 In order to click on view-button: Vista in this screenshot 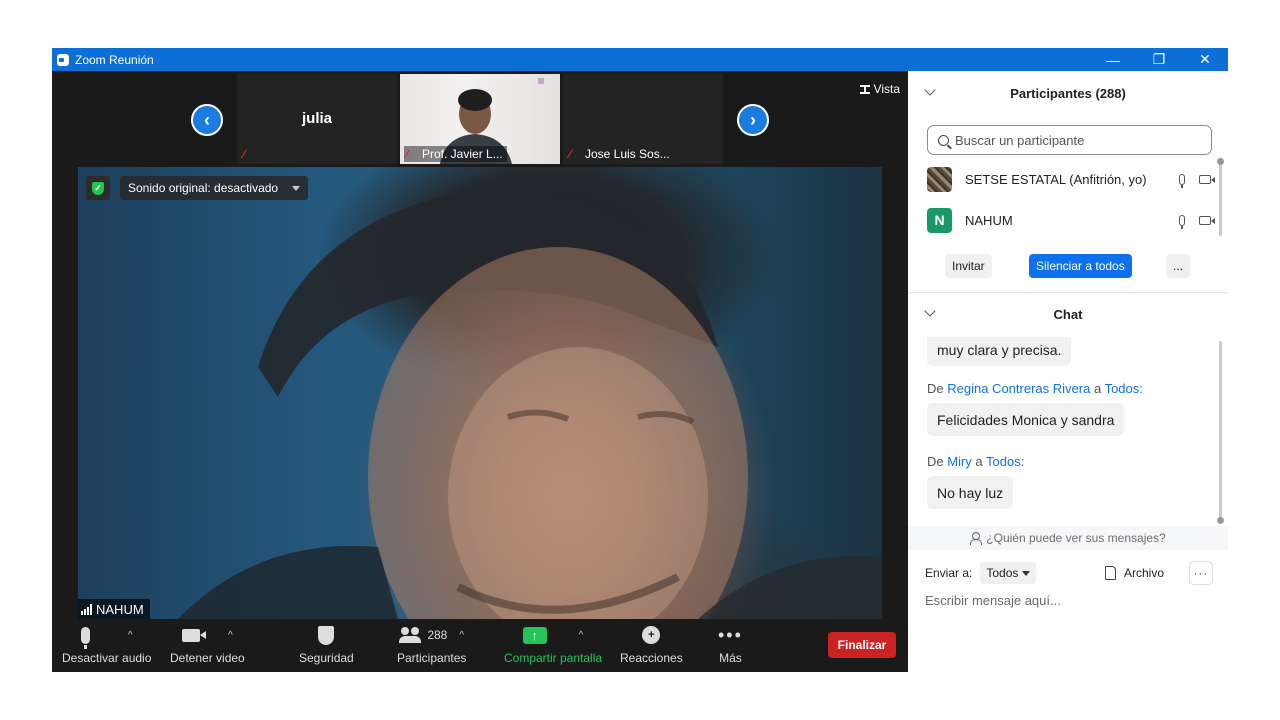, I will do `click(879, 89)`.